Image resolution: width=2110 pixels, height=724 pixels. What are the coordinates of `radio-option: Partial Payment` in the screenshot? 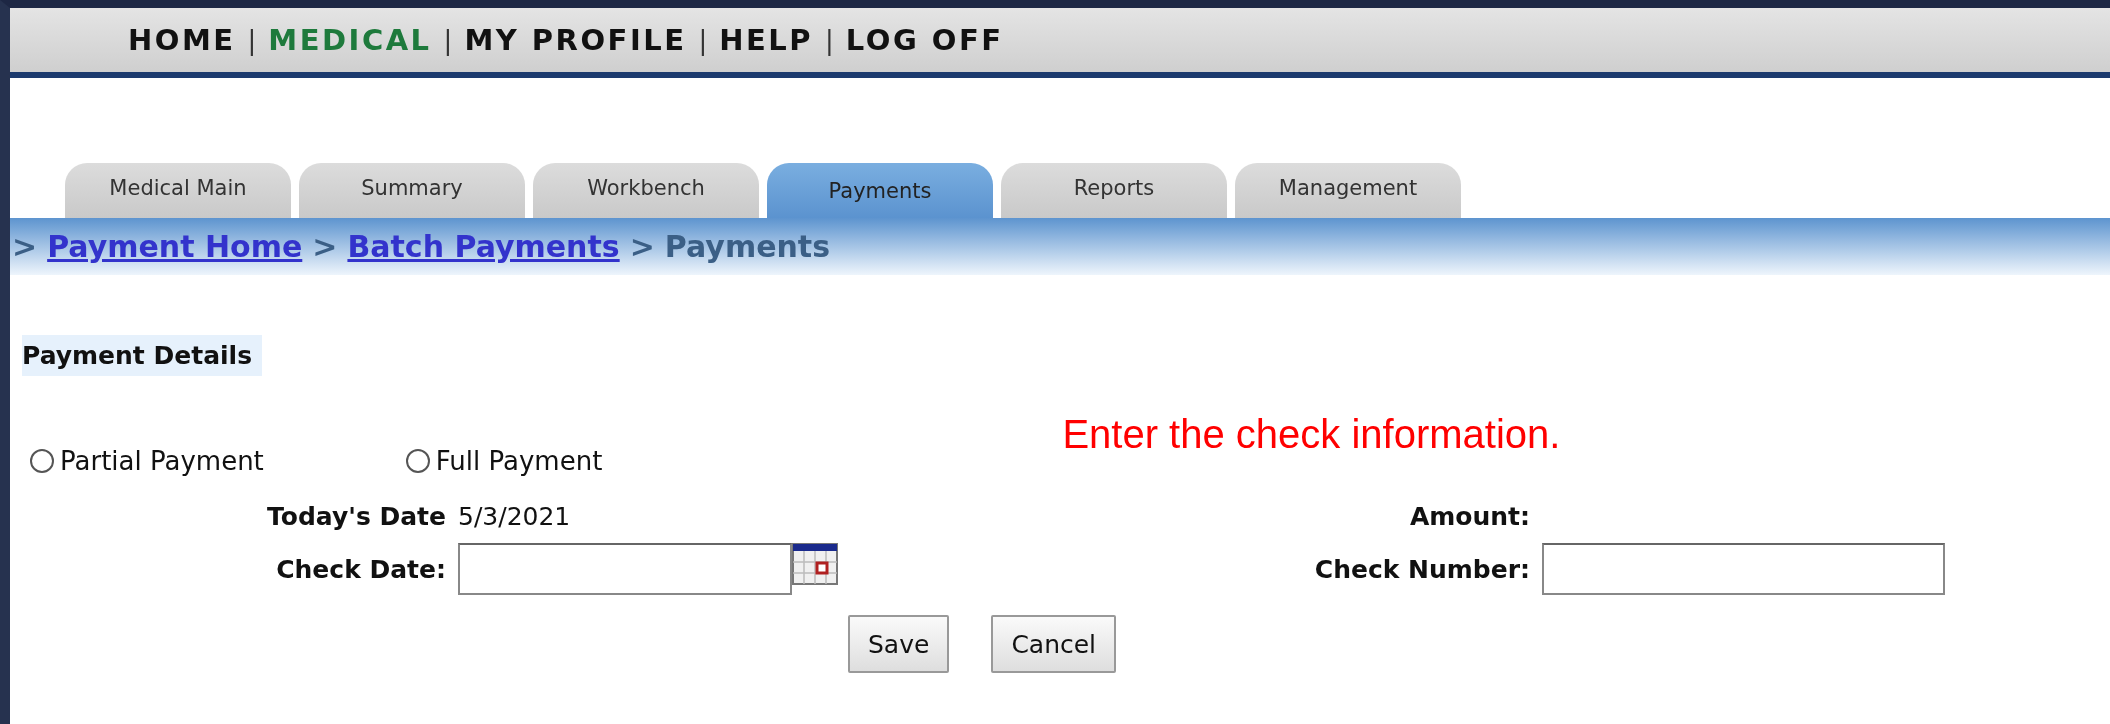 It's located at (147, 461).